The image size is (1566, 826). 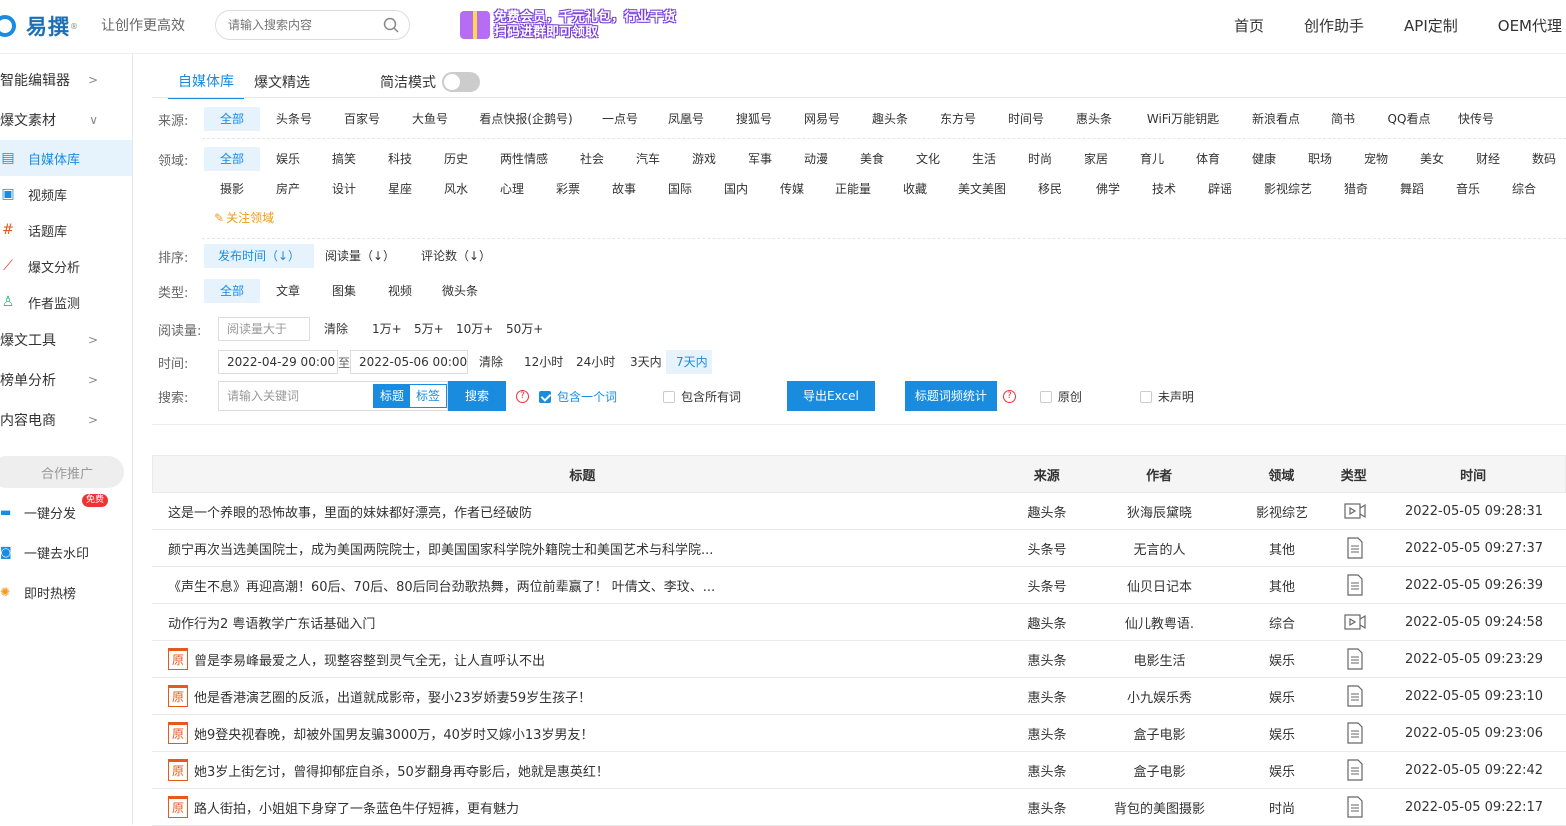 I want to click on sidebar-item-topic-library: # 话题库, so click(x=66, y=230).